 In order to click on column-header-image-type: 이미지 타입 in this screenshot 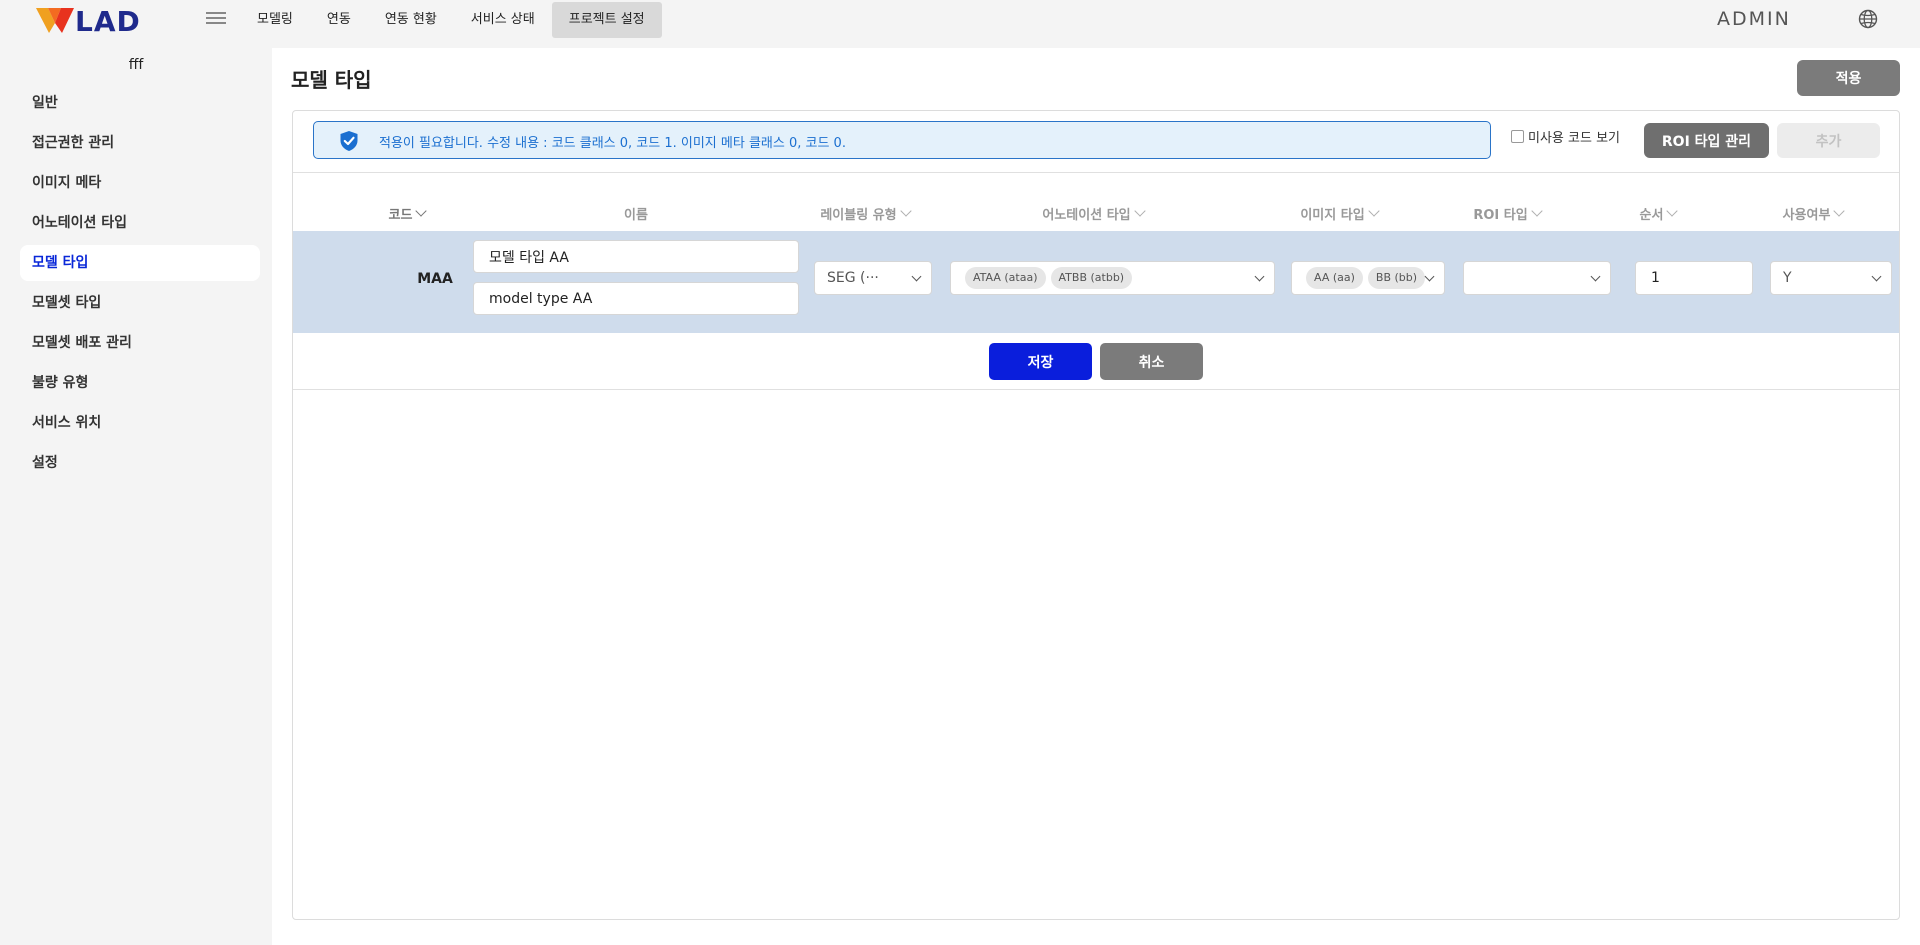, I will do `click(1339, 213)`.